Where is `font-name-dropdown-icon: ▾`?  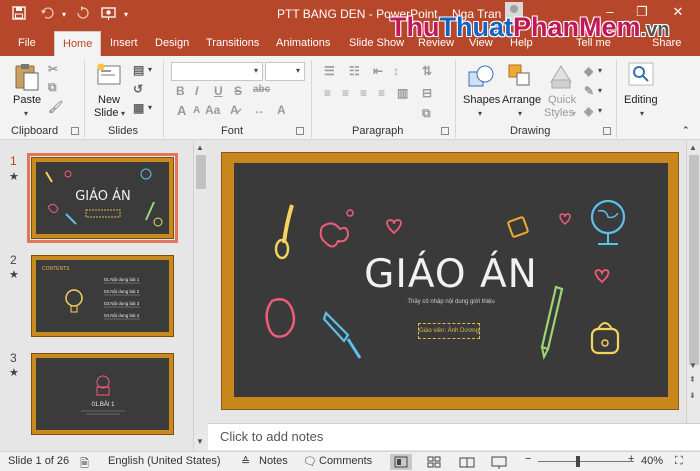 font-name-dropdown-icon: ▾ is located at coordinates (256, 70).